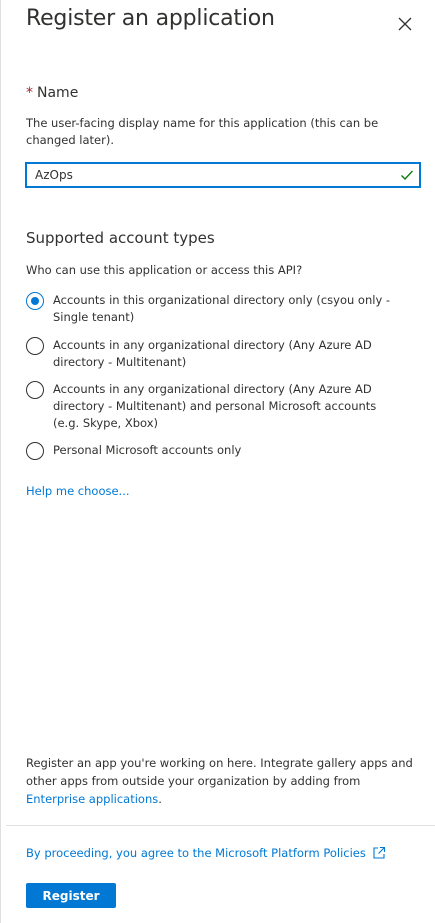  I want to click on close-icon, so click(405, 24).